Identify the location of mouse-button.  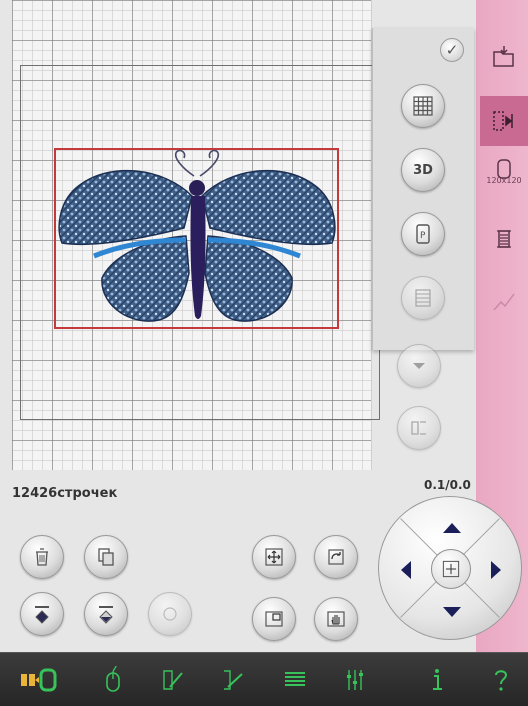
(113, 679).